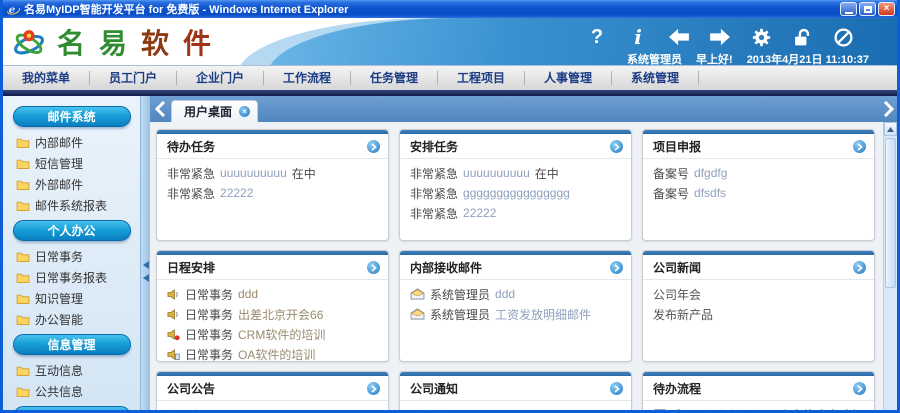 This screenshot has width=900, height=413. I want to click on nav-item-project: 工程项目, so click(481, 78).